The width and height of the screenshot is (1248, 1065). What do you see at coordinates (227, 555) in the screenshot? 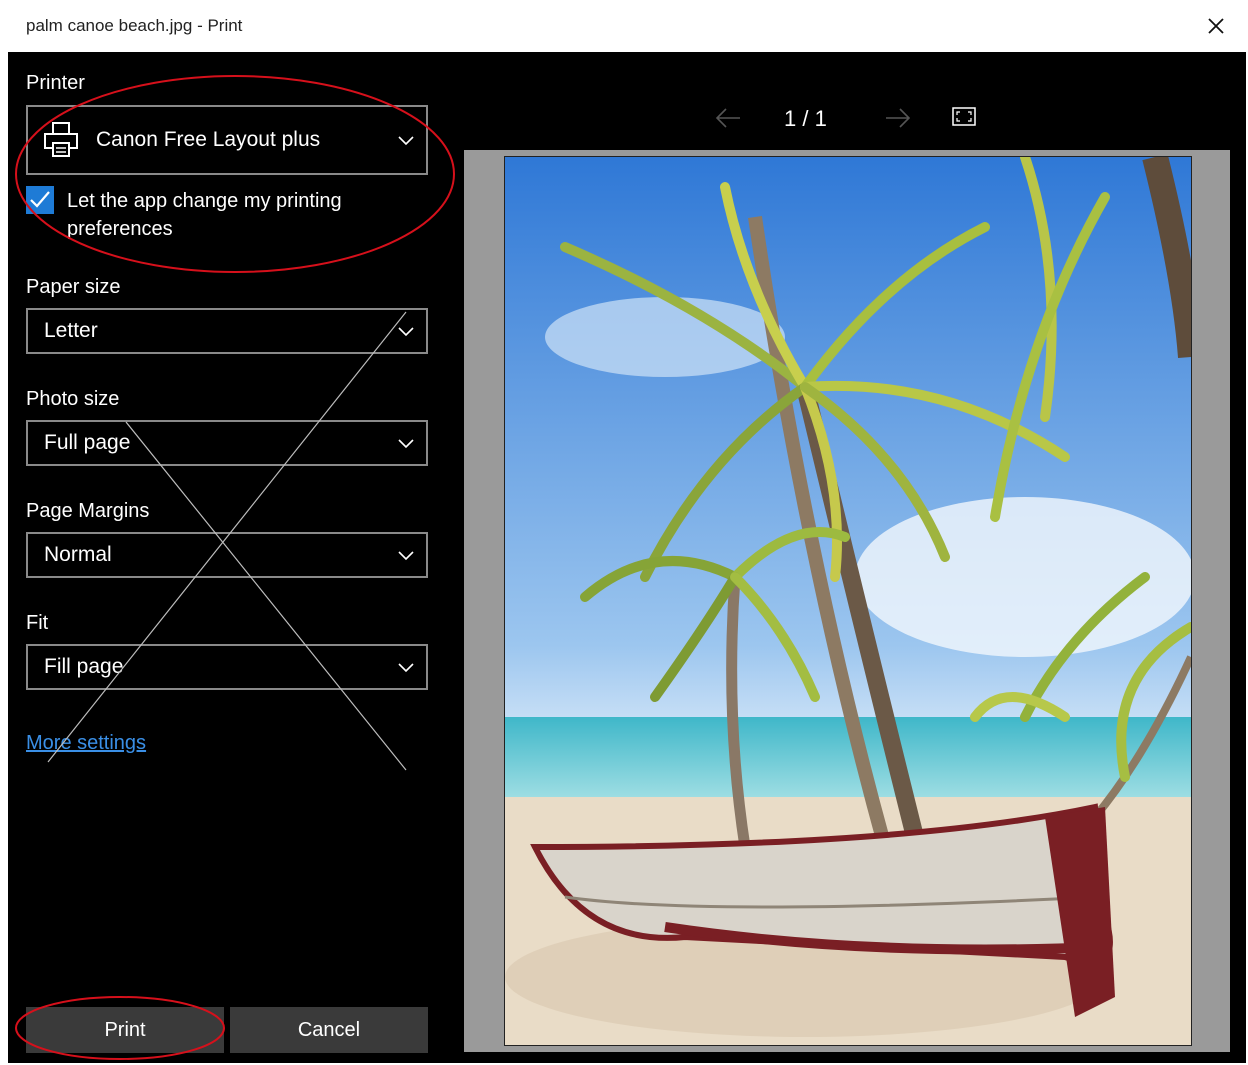
I see `page-margins-dropdown: Normal` at bounding box center [227, 555].